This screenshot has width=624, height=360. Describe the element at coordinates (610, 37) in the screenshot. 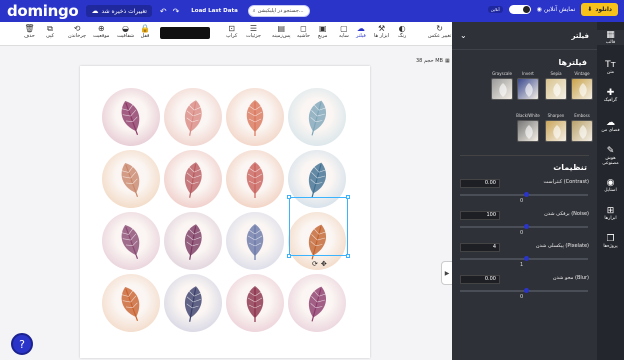

I see `sidebar-item: ▦ قالب` at that location.